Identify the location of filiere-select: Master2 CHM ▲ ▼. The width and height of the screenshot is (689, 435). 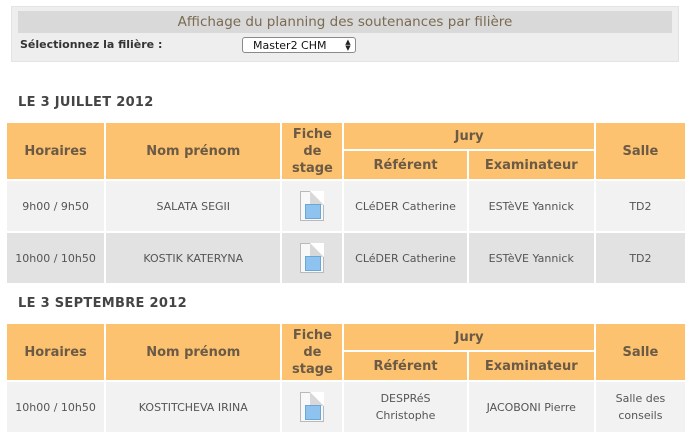
(299, 45).